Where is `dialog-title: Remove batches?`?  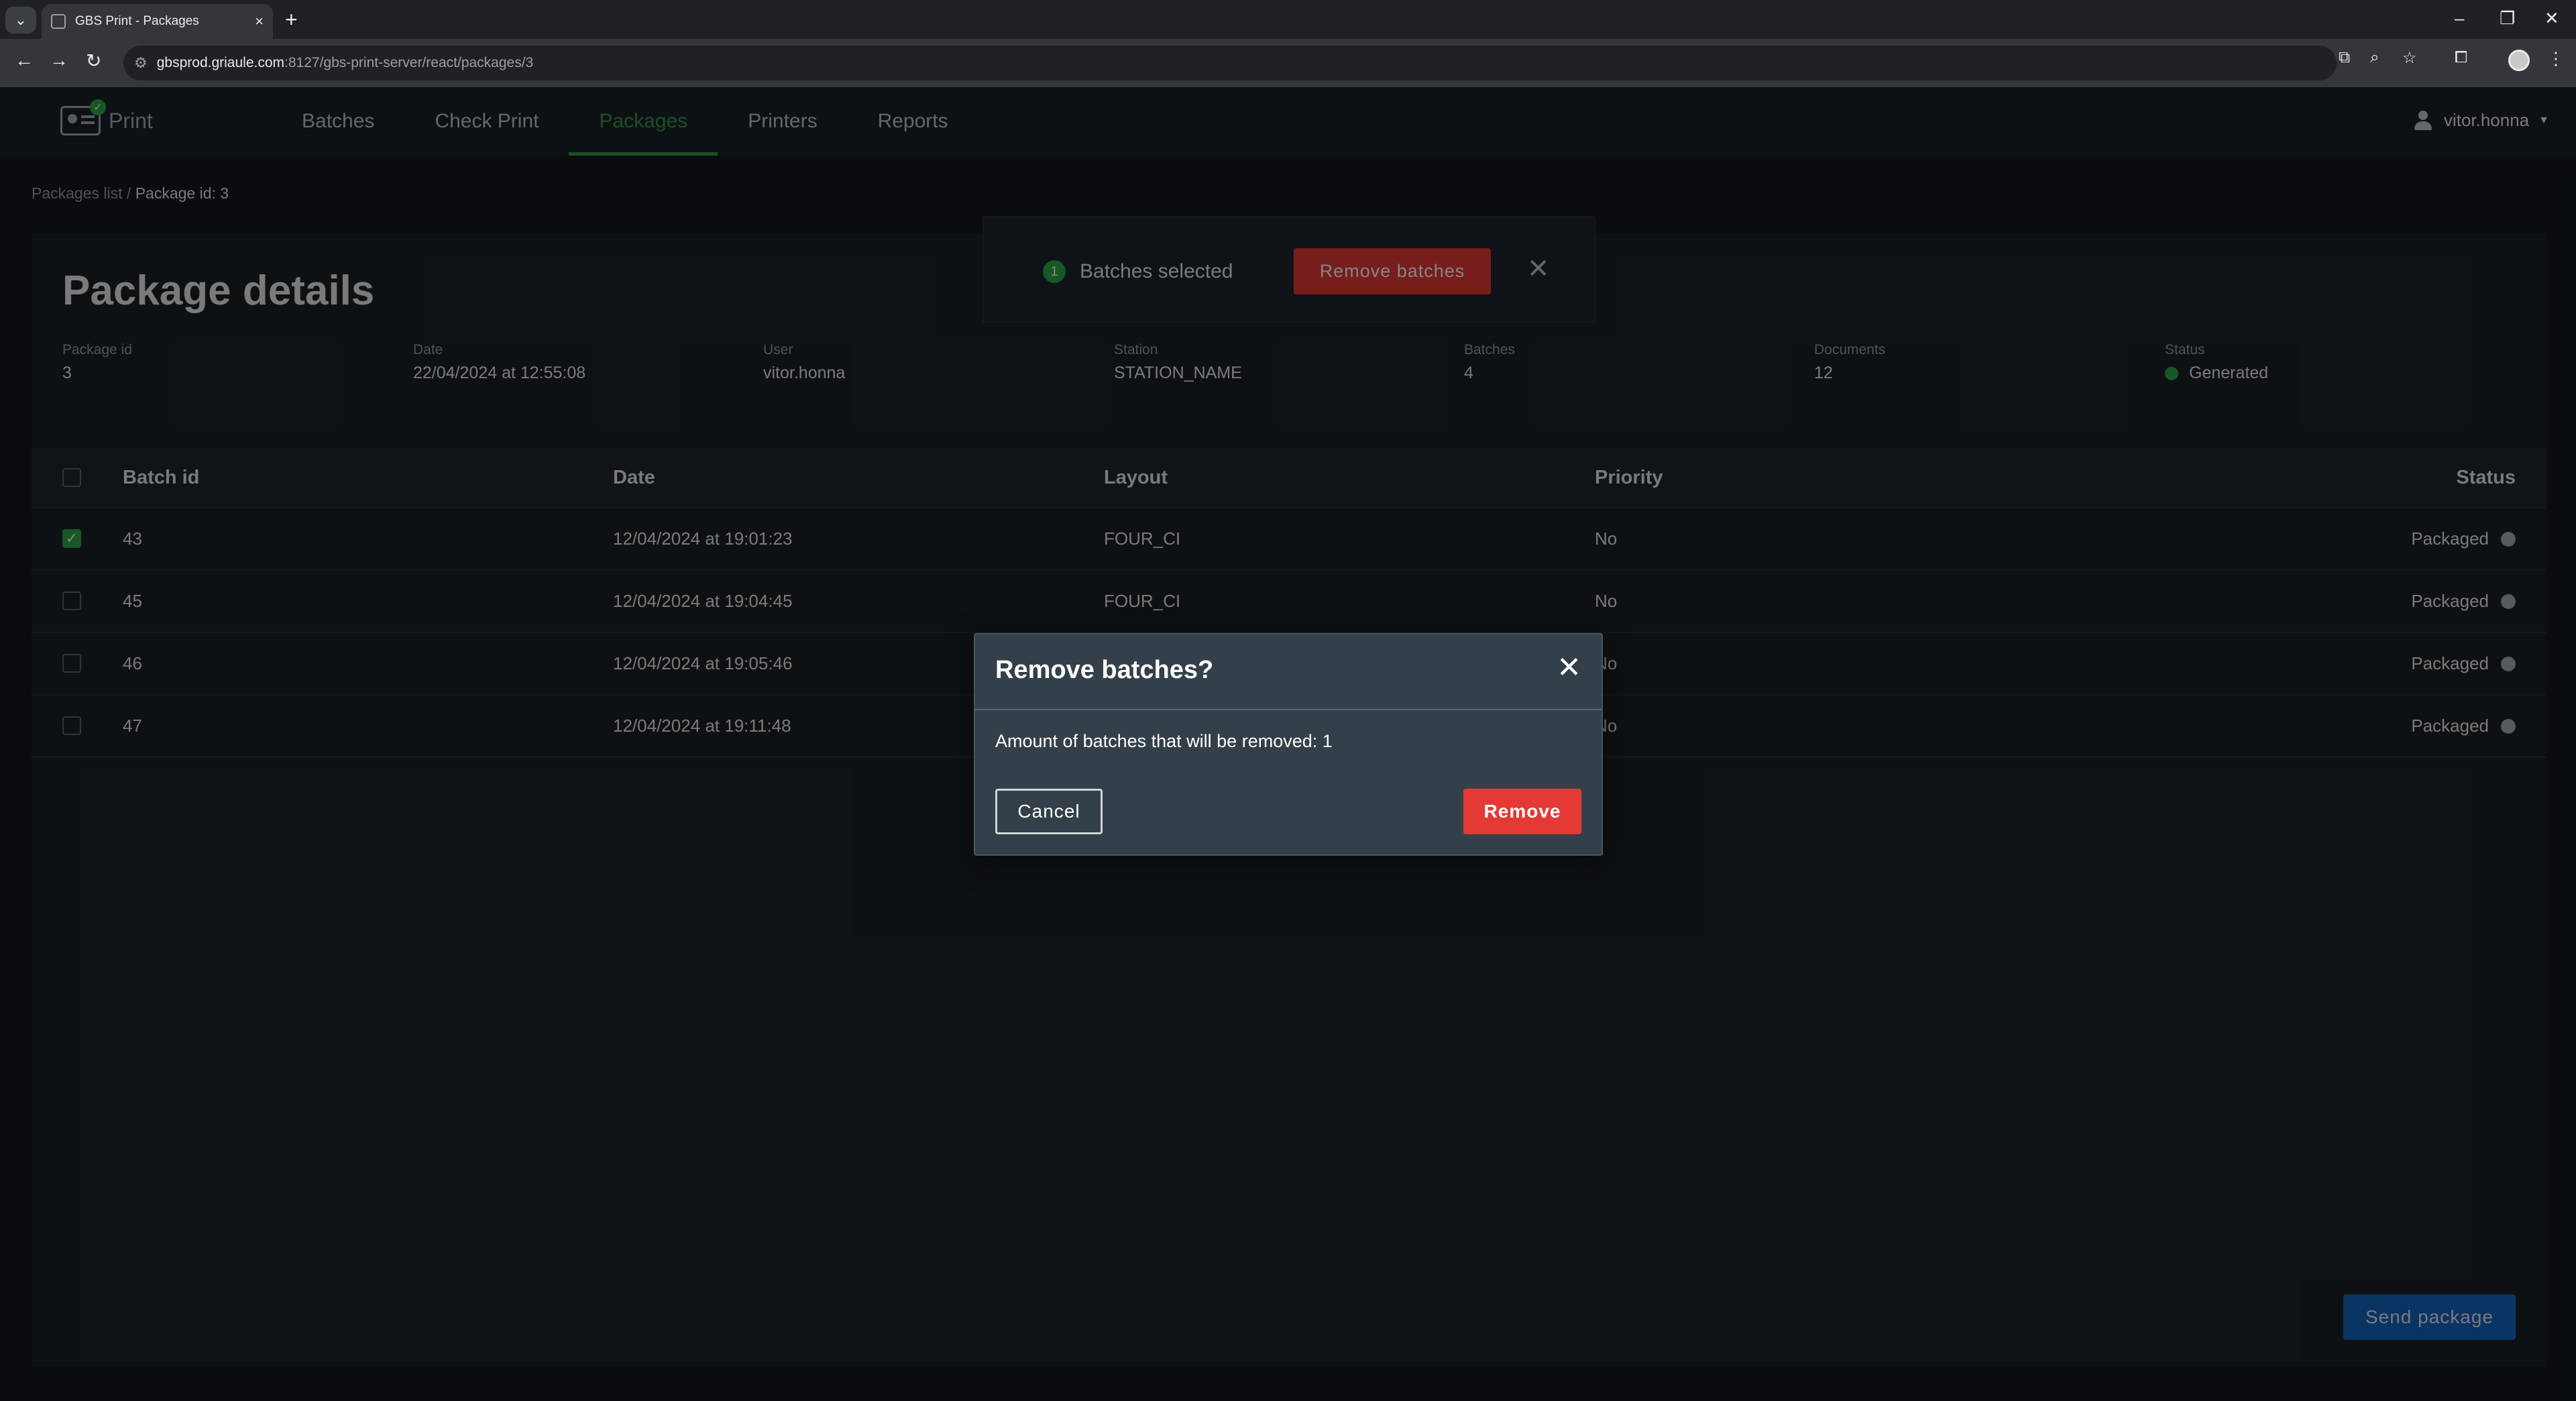
dialog-title: Remove batches? is located at coordinates (1104, 670).